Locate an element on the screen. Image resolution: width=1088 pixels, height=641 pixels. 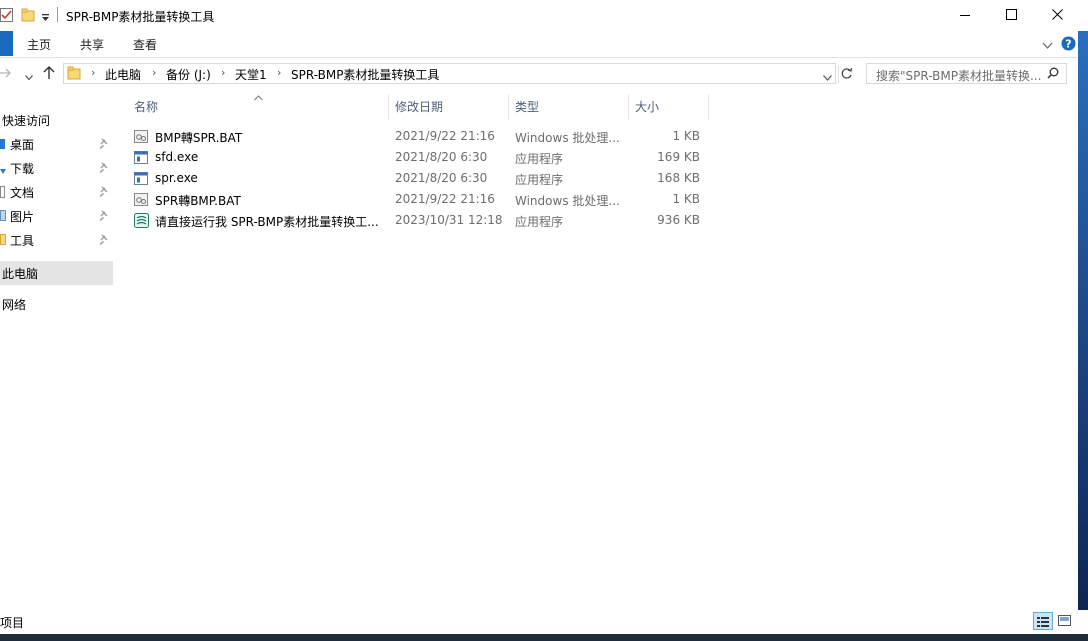
nav-item-downloads: 下载 is located at coordinates (56, 168).